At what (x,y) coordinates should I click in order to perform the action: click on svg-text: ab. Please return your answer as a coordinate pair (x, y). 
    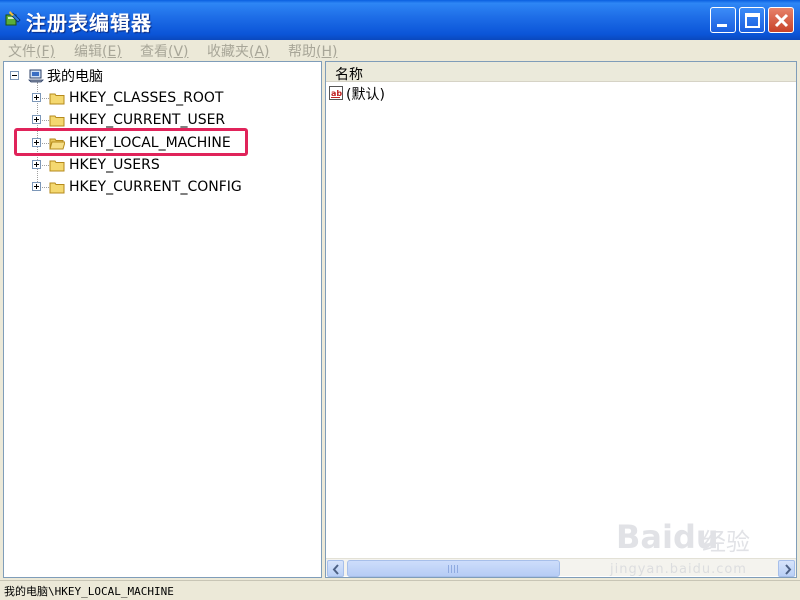
    Looking at the image, I should click on (336, 93).